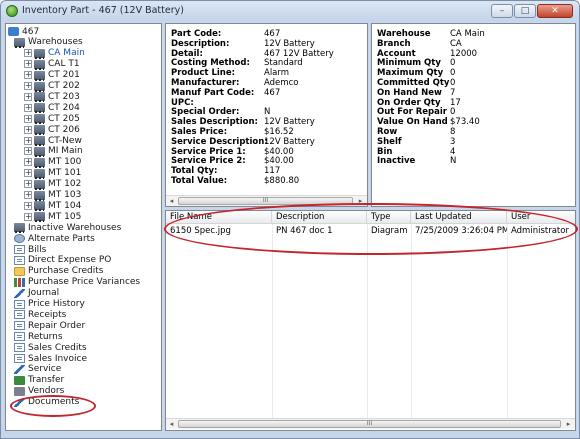 The width and height of the screenshot is (580, 439). What do you see at coordinates (52, 130) in the screenshot?
I see `tree-warehouse-ct-206: + CT 206` at bounding box center [52, 130].